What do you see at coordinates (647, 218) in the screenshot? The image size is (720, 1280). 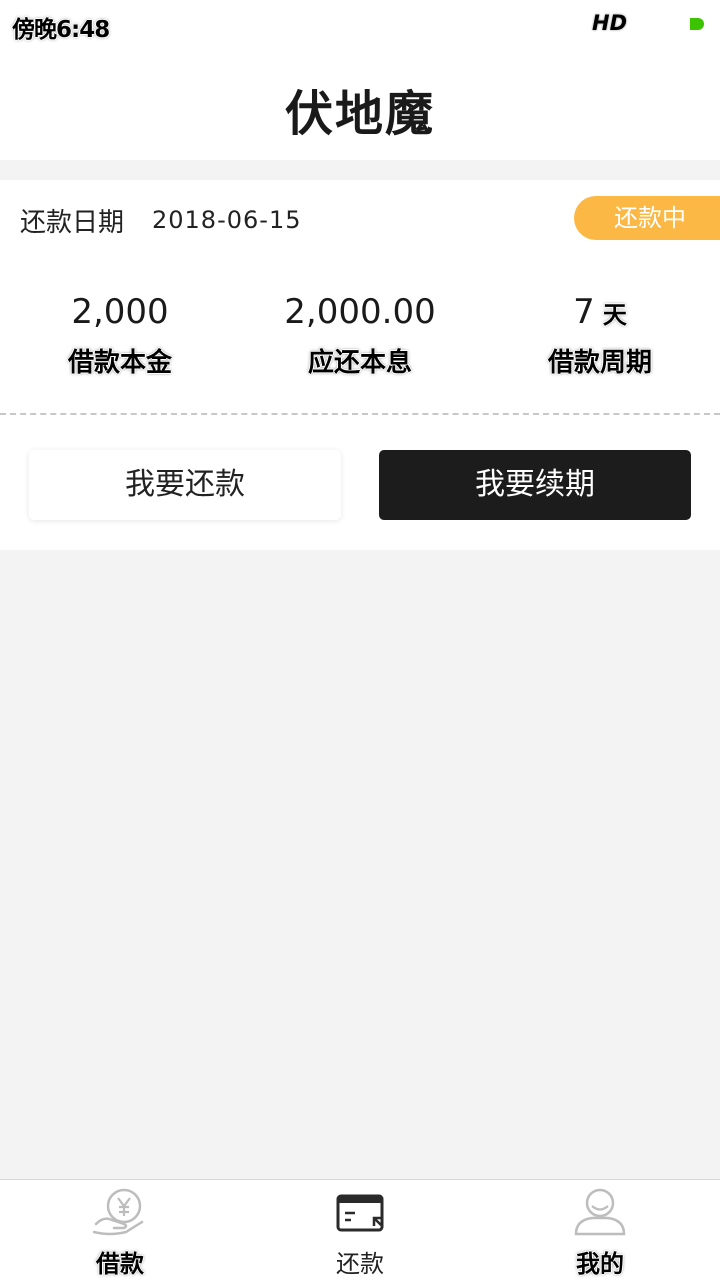 I see `status-badge: 还款中` at bounding box center [647, 218].